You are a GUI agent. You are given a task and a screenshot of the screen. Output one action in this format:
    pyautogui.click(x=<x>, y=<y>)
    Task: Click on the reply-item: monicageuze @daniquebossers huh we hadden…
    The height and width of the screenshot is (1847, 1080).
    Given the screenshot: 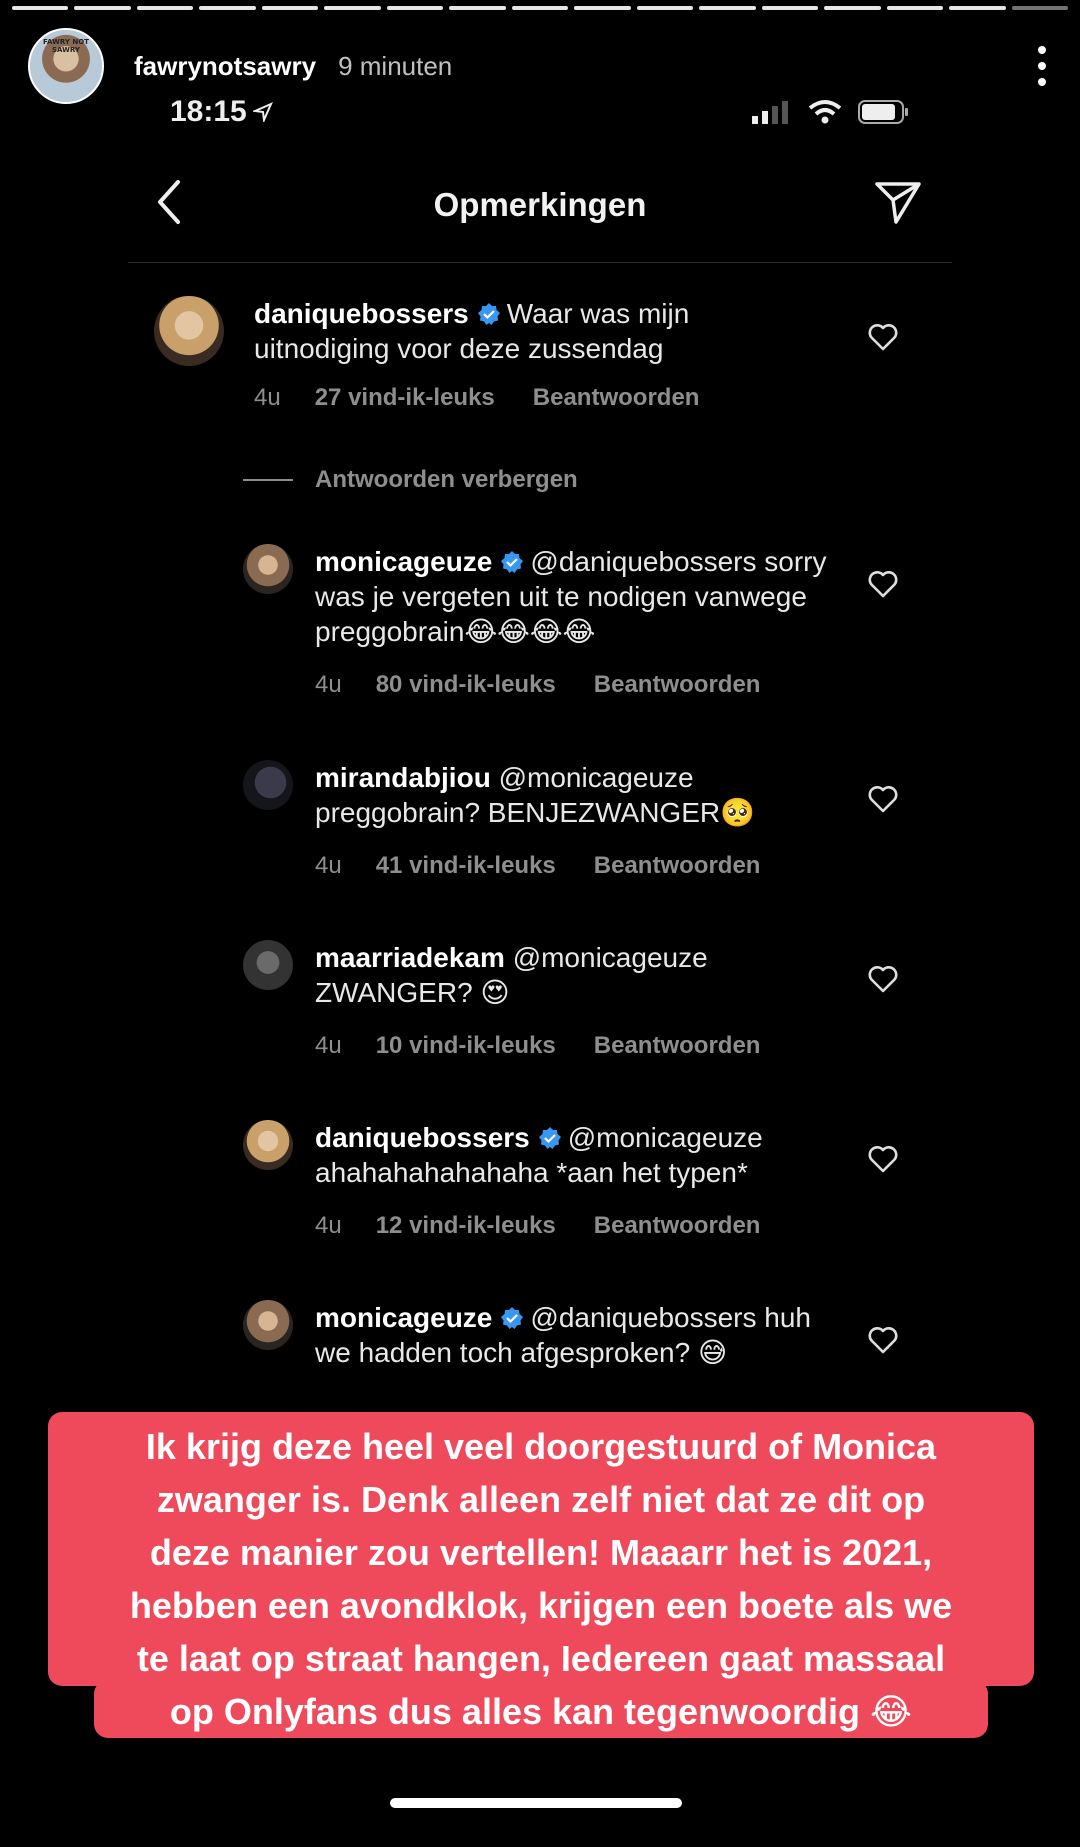 What is the action you would take?
    pyautogui.click(x=568, y=1335)
    